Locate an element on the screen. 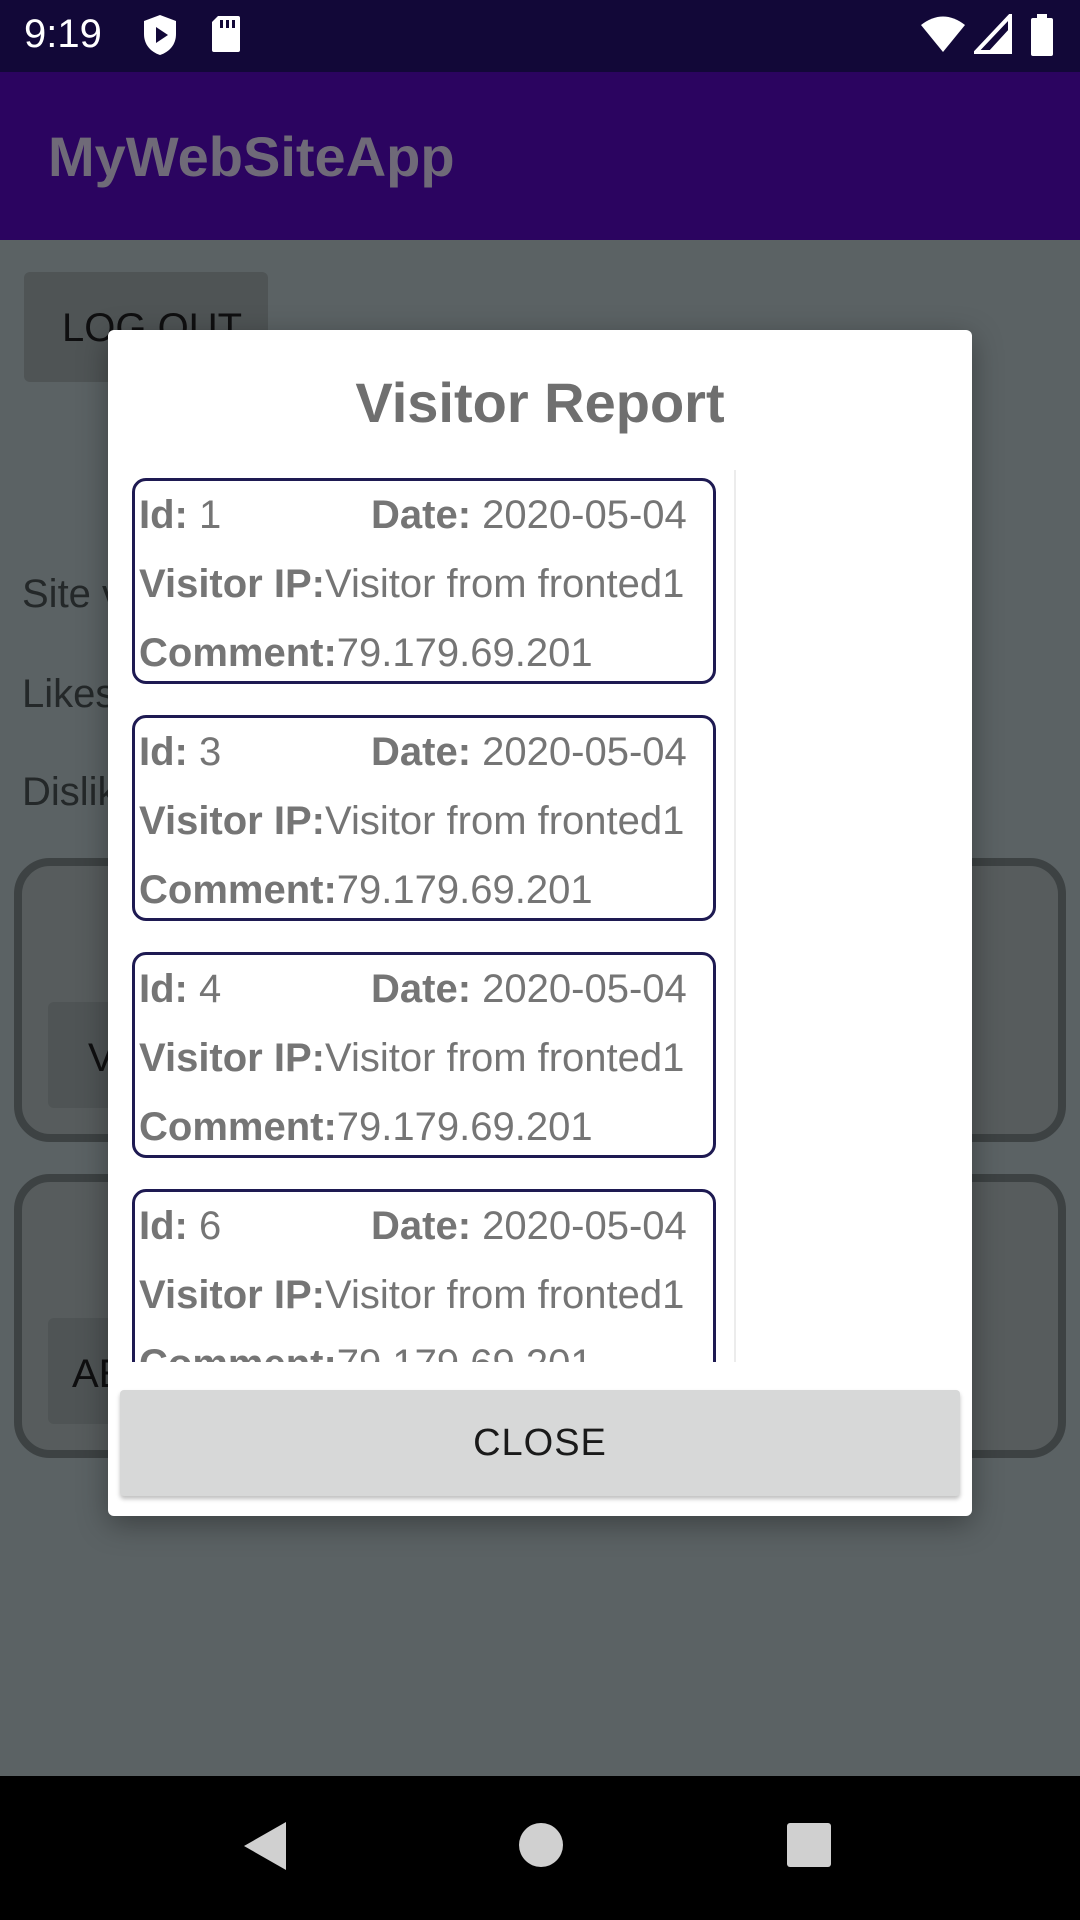 This screenshot has height=1920, width=1080. battery-icon is located at coordinates (1042, 37).